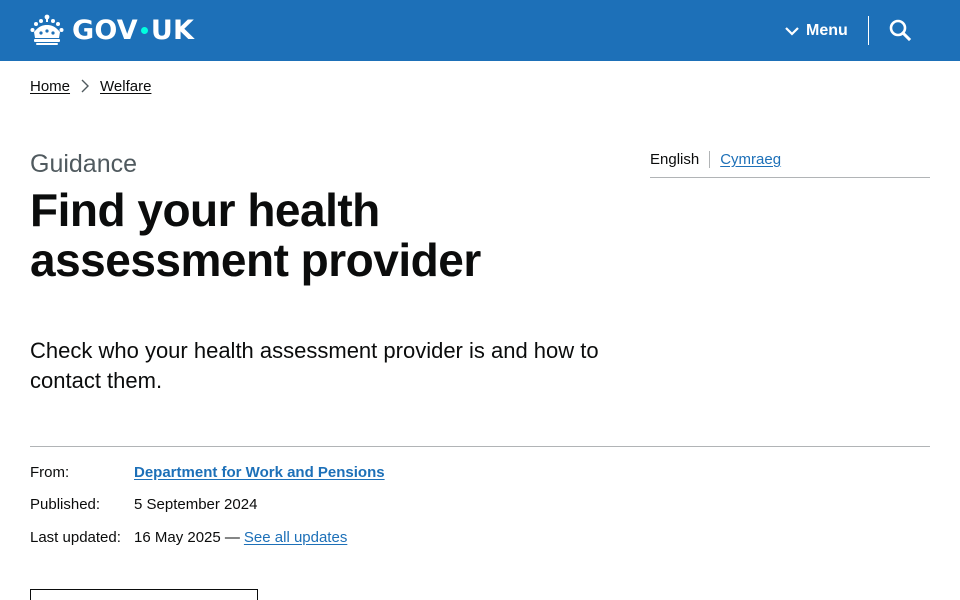 The image size is (960, 600). I want to click on metadata-published-value: 5 September 2024, so click(196, 504).